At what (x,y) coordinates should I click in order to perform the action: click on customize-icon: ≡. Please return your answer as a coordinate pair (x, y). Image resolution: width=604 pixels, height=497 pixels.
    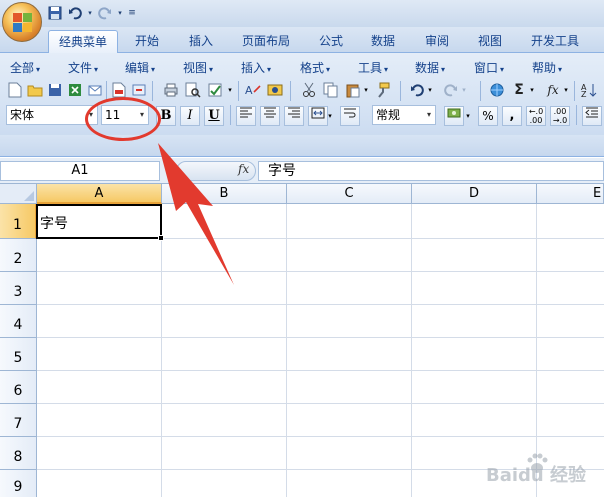
    Looking at the image, I should click on (132, 13).